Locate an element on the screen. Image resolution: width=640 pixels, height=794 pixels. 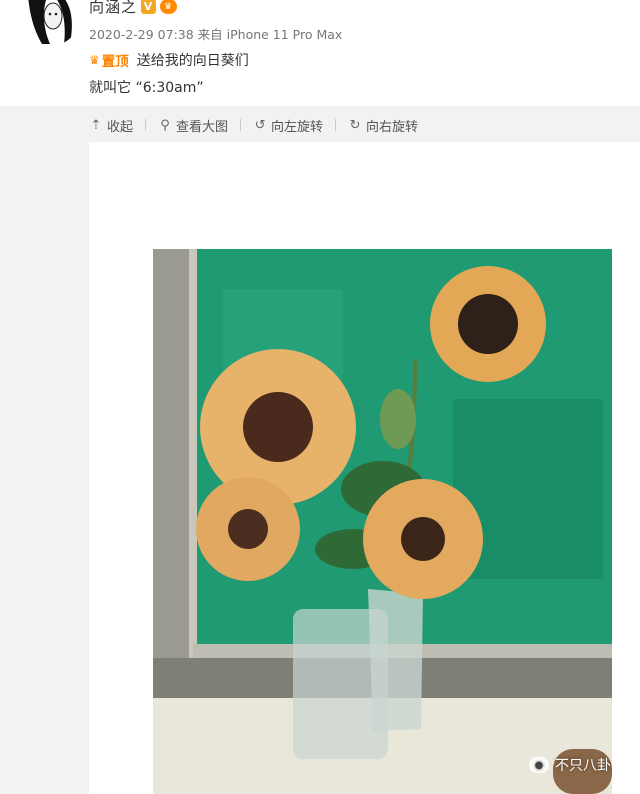
pinned-tag: ♛ 置顶 is located at coordinates (109, 60).